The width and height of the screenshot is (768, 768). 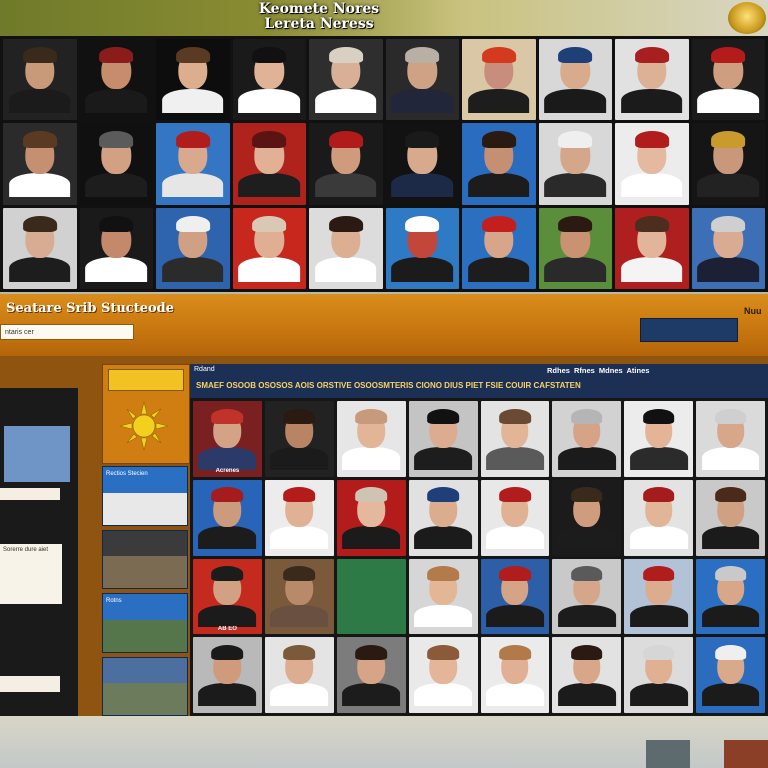 What do you see at coordinates (227, 439) in the screenshot?
I see `portrait-tile: Acrenes` at bounding box center [227, 439].